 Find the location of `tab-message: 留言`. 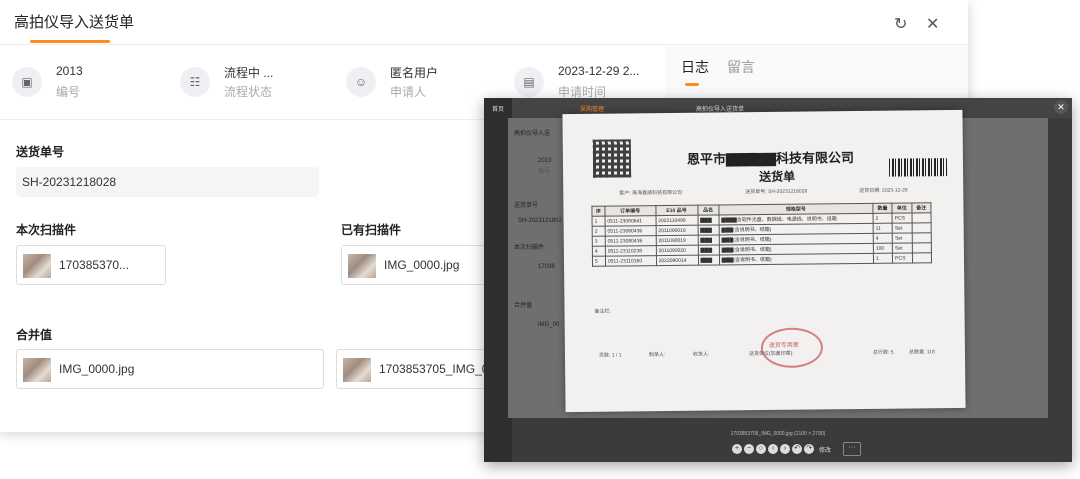

tab-message: 留言 is located at coordinates (741, 67).